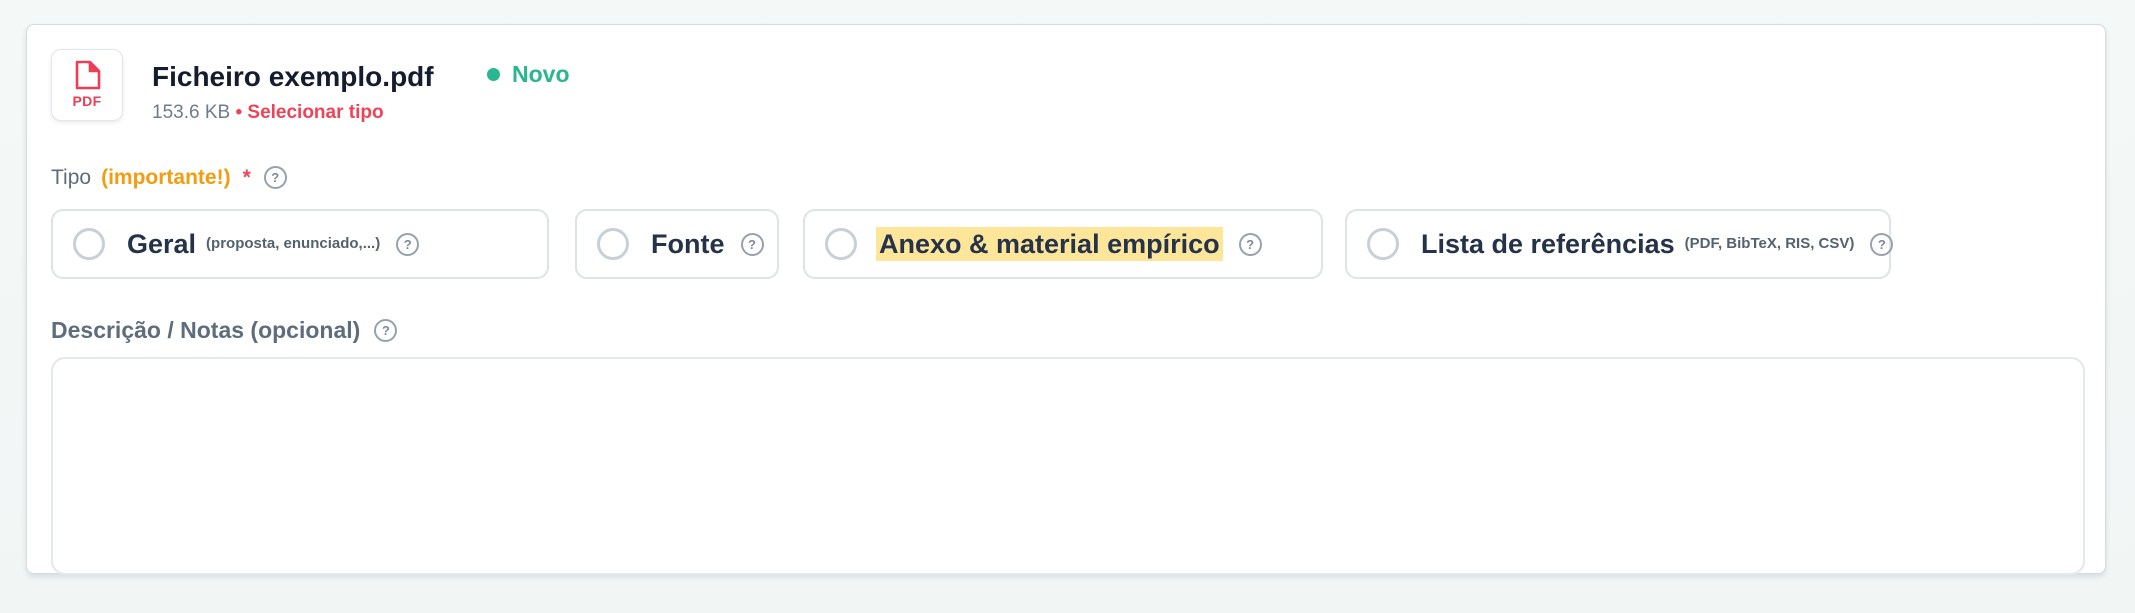 Image resolution: width=2135 pixels, height=613 pixels. I want to click on type-label: Tipo, so click(71, 177).